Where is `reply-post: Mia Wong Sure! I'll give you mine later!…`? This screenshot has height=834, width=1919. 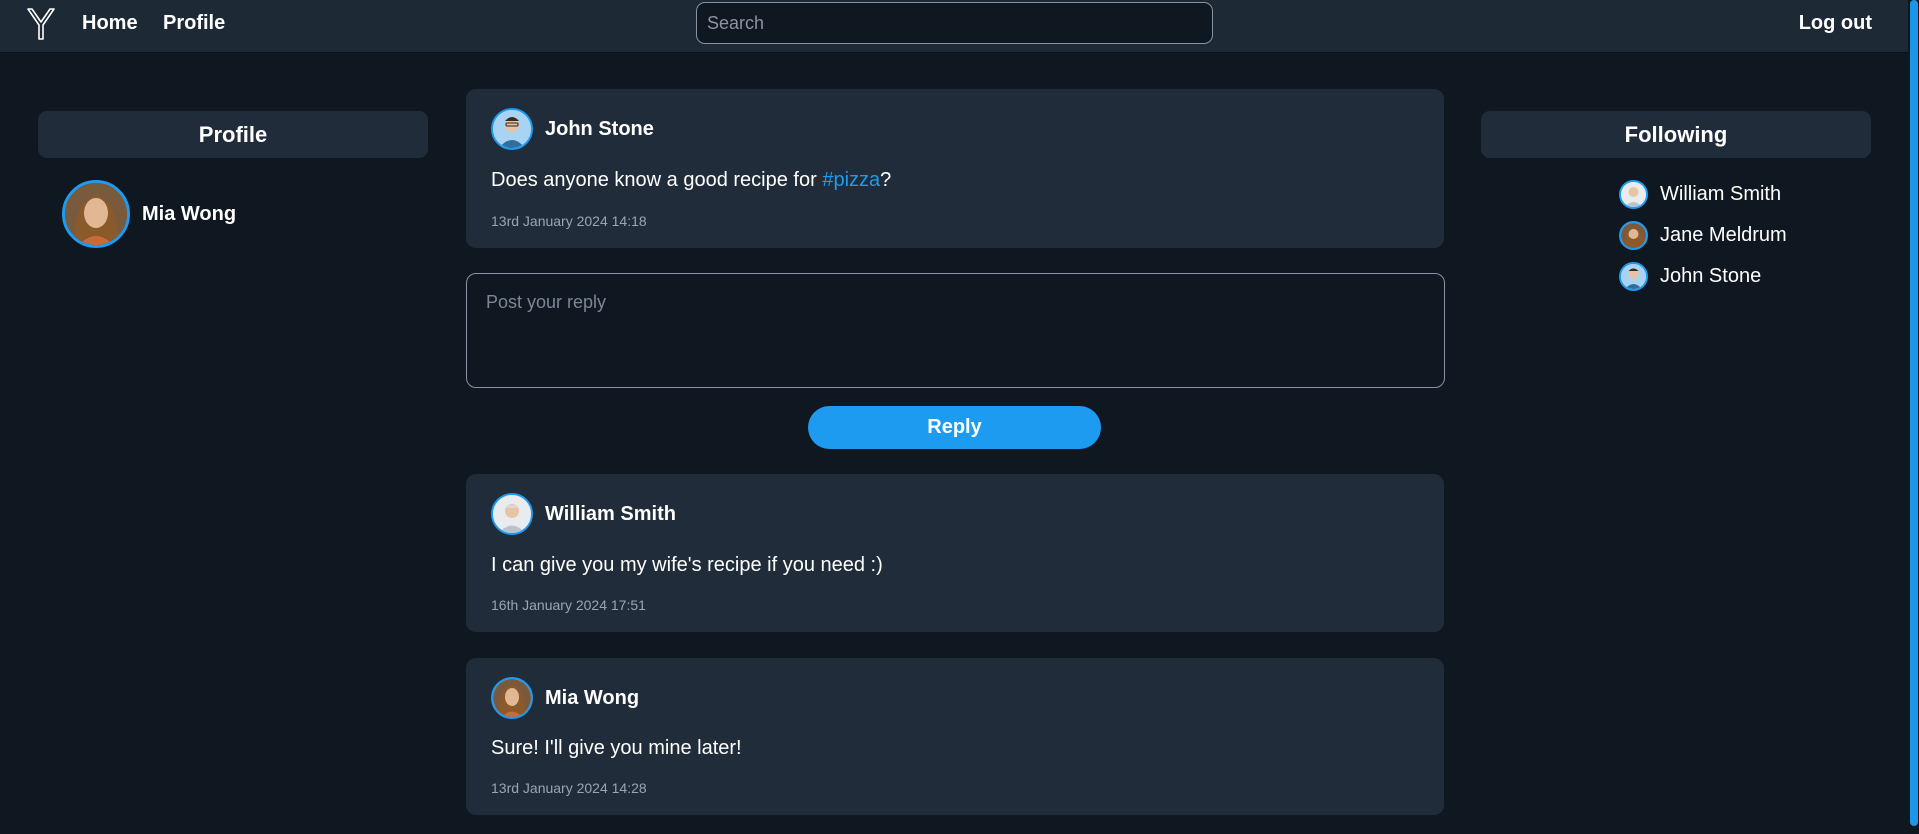
reply-post: Mia Wong Sure! I'll give you mine later!… is located at coordinates (955, 736).